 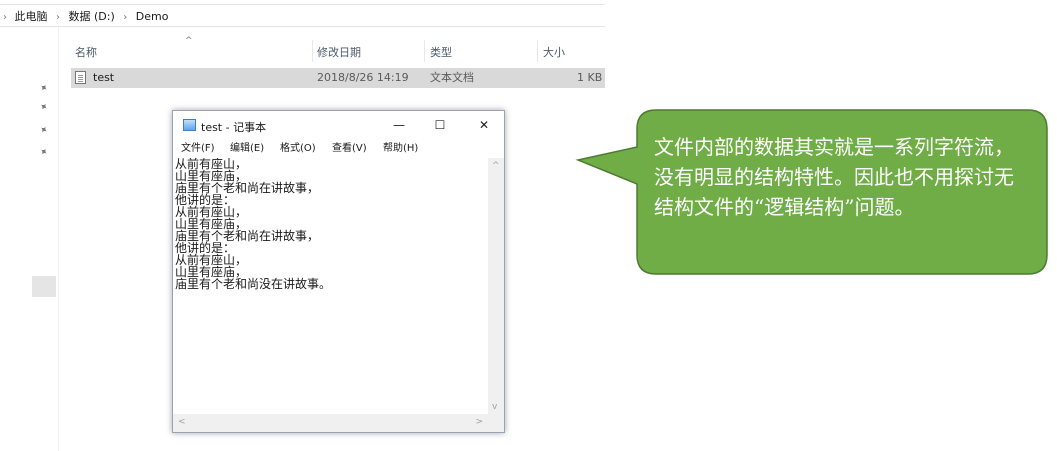 I want to click on menu-view: 查看(V), so click(x=349, y=149).